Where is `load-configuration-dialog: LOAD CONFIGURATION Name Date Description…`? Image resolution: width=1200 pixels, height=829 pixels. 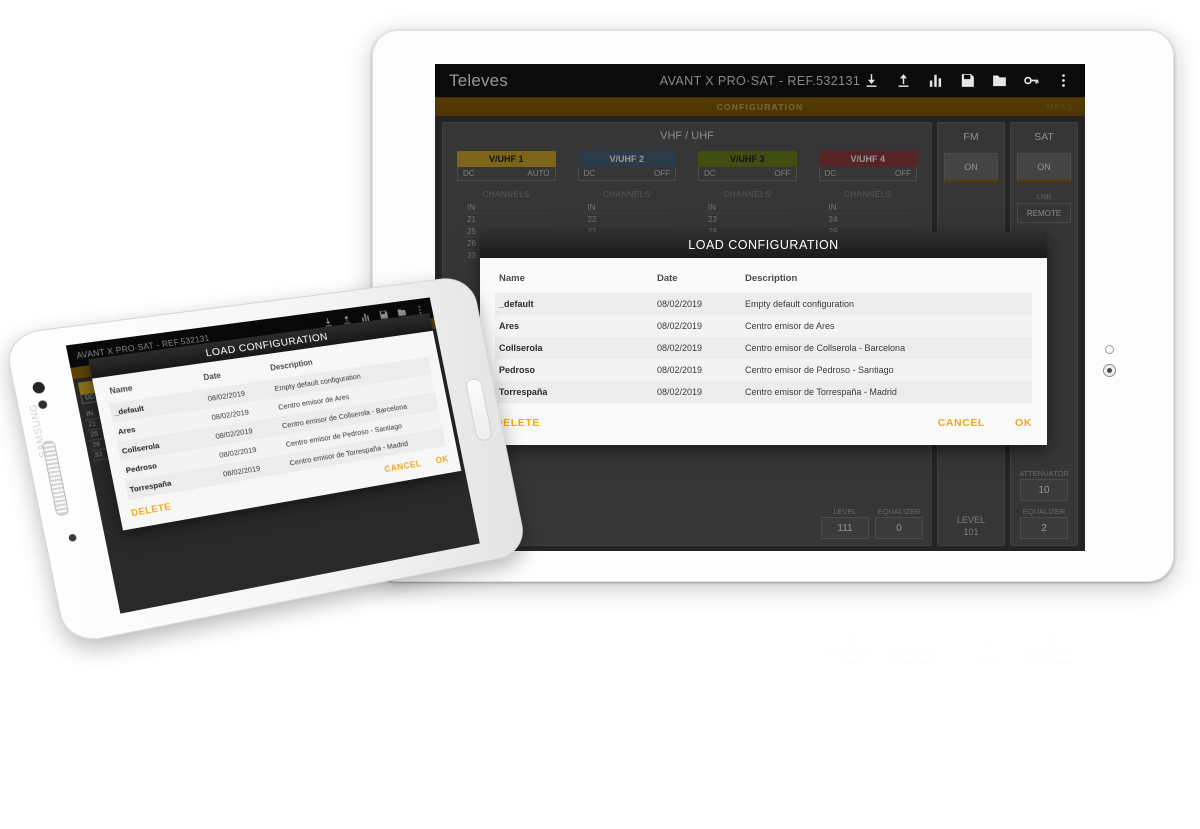
load-configuration-dialog: LOAD CONFIGURATION Name Date Description… is located at coordinates (763, 338).